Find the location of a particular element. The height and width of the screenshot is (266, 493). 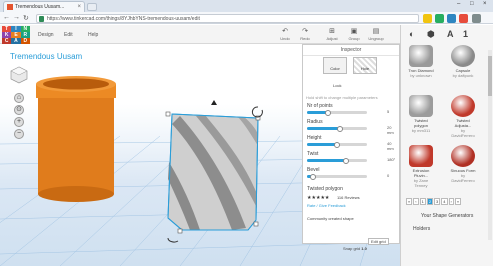

browser-tab: Tremendous Uusam... × is located at coordinates (44, 6).